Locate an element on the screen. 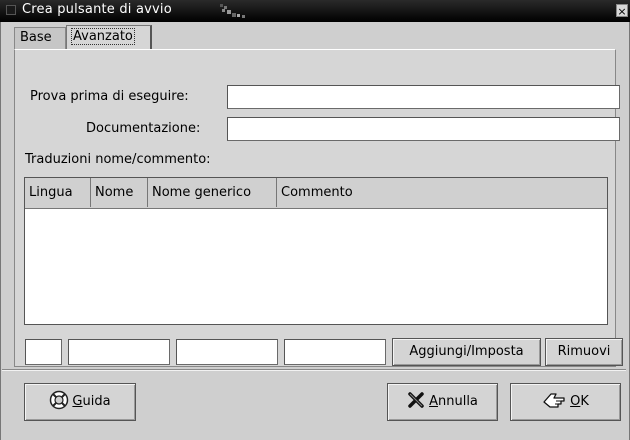  column-header-lingua: Lingua is located at coordinates (58, 192).